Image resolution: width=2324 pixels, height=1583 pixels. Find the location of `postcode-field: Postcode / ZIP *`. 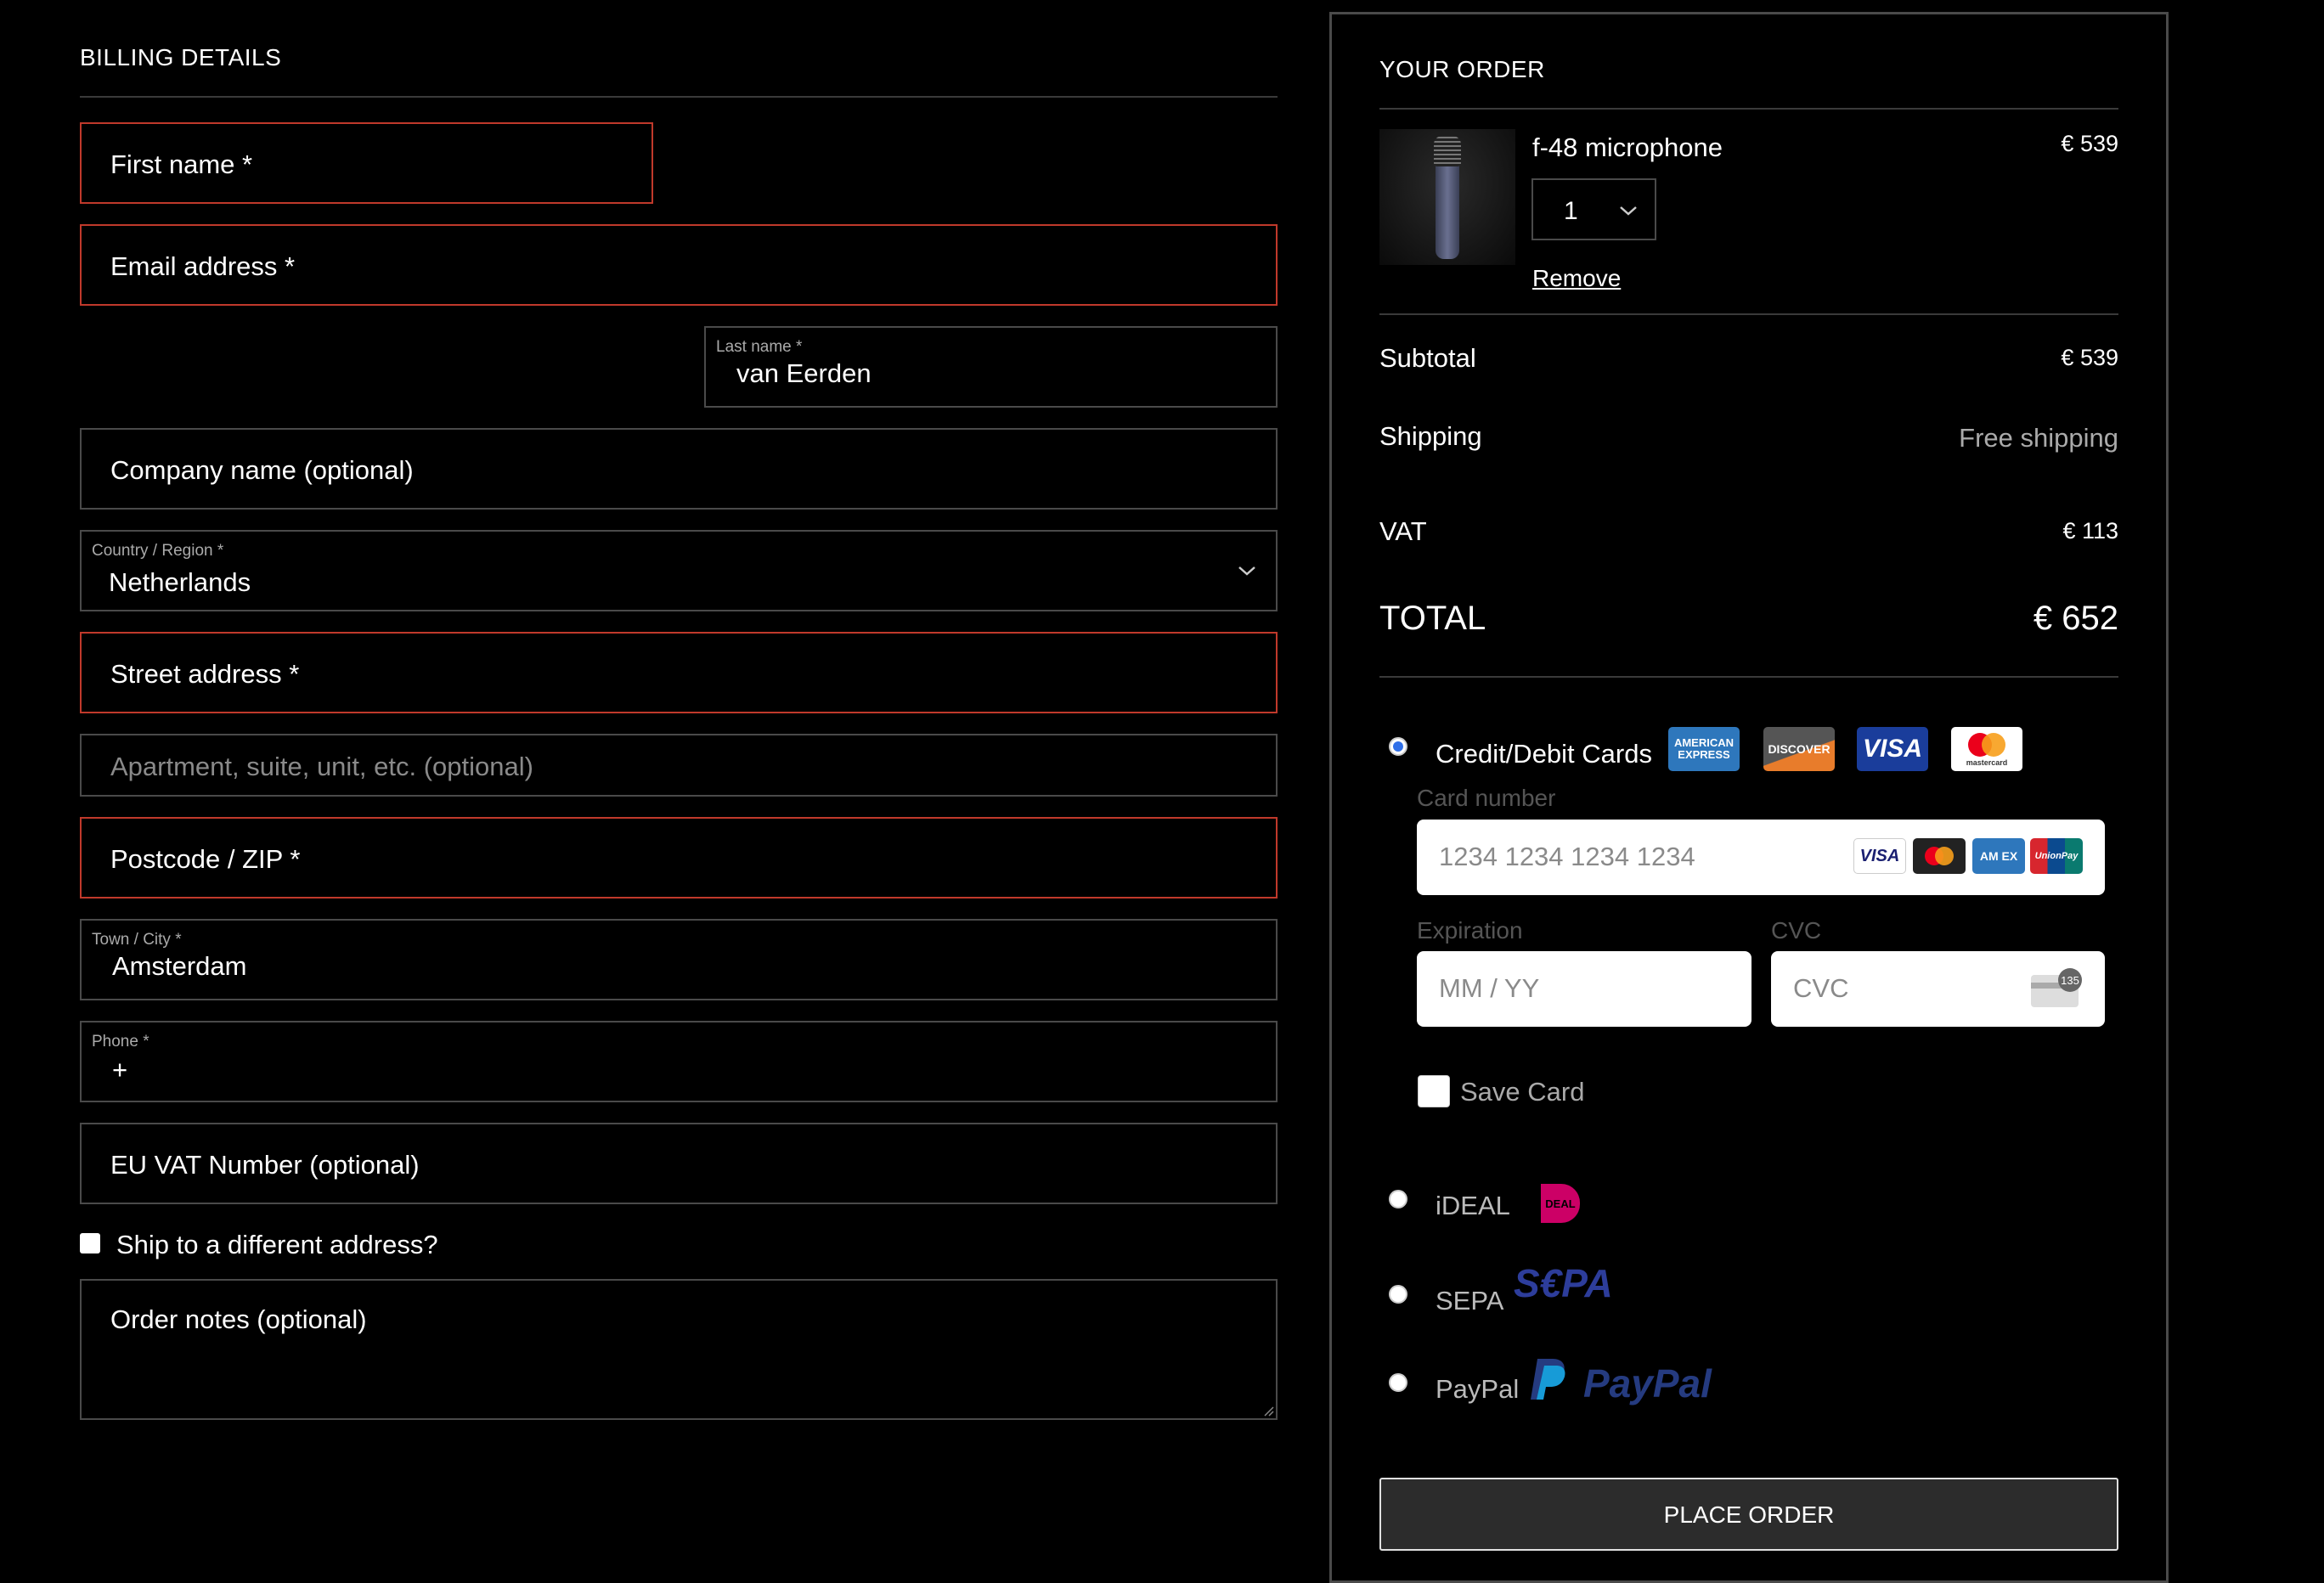

postcode-field: Postcode / ZIP * is located at coordinates (679, 858).